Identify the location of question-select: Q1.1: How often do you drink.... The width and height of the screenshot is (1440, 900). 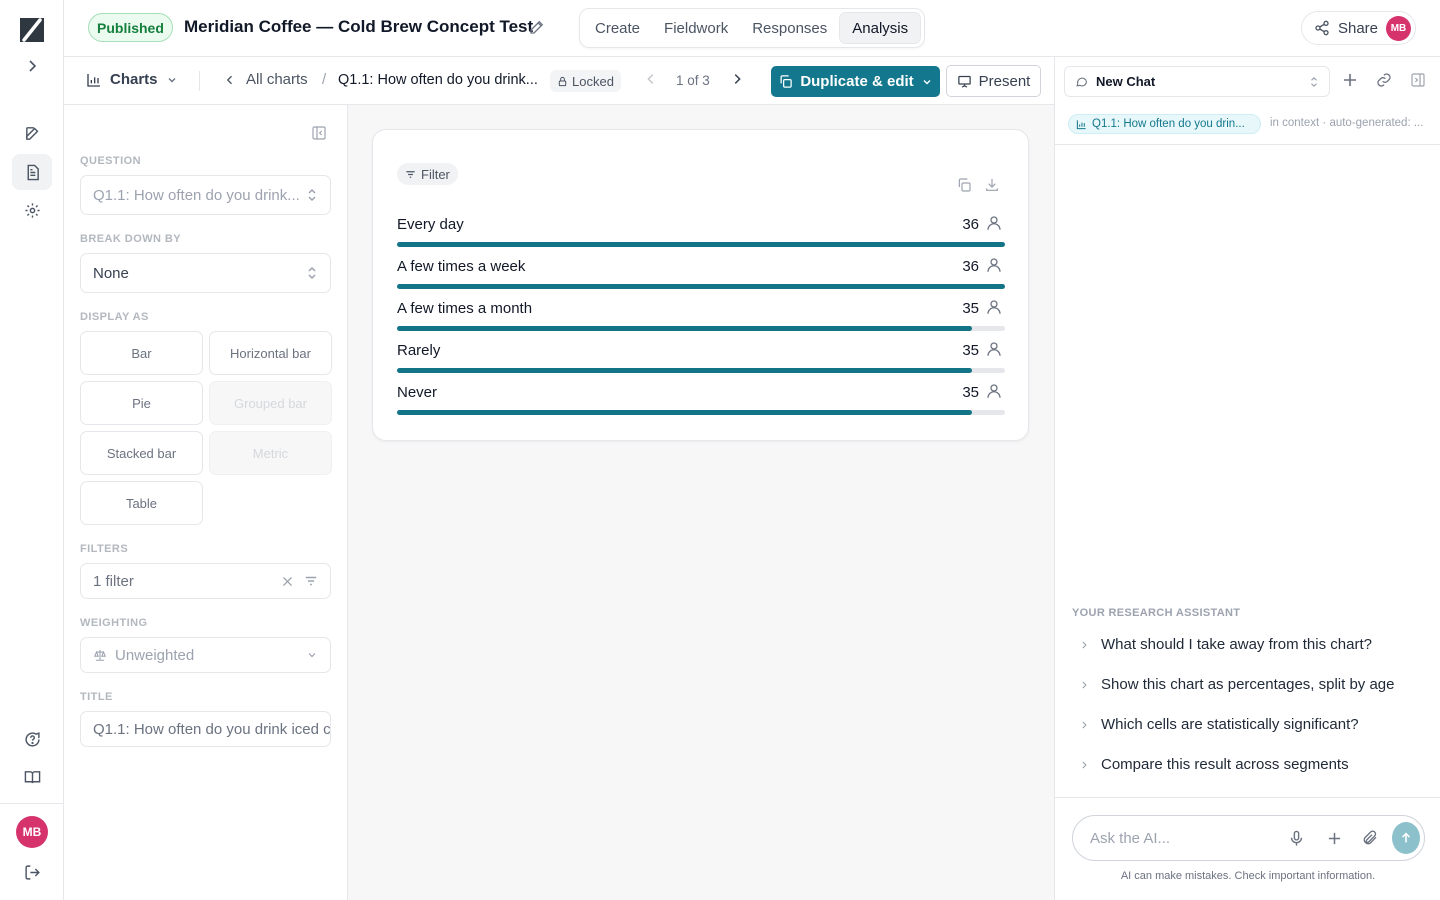
(205, 195).